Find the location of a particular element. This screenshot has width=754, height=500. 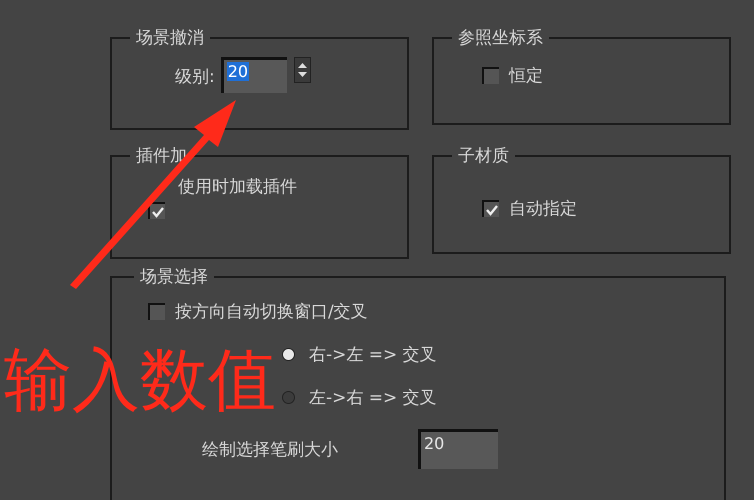

checkbox-label: 自动指定 is located at coordinates (543, 209).